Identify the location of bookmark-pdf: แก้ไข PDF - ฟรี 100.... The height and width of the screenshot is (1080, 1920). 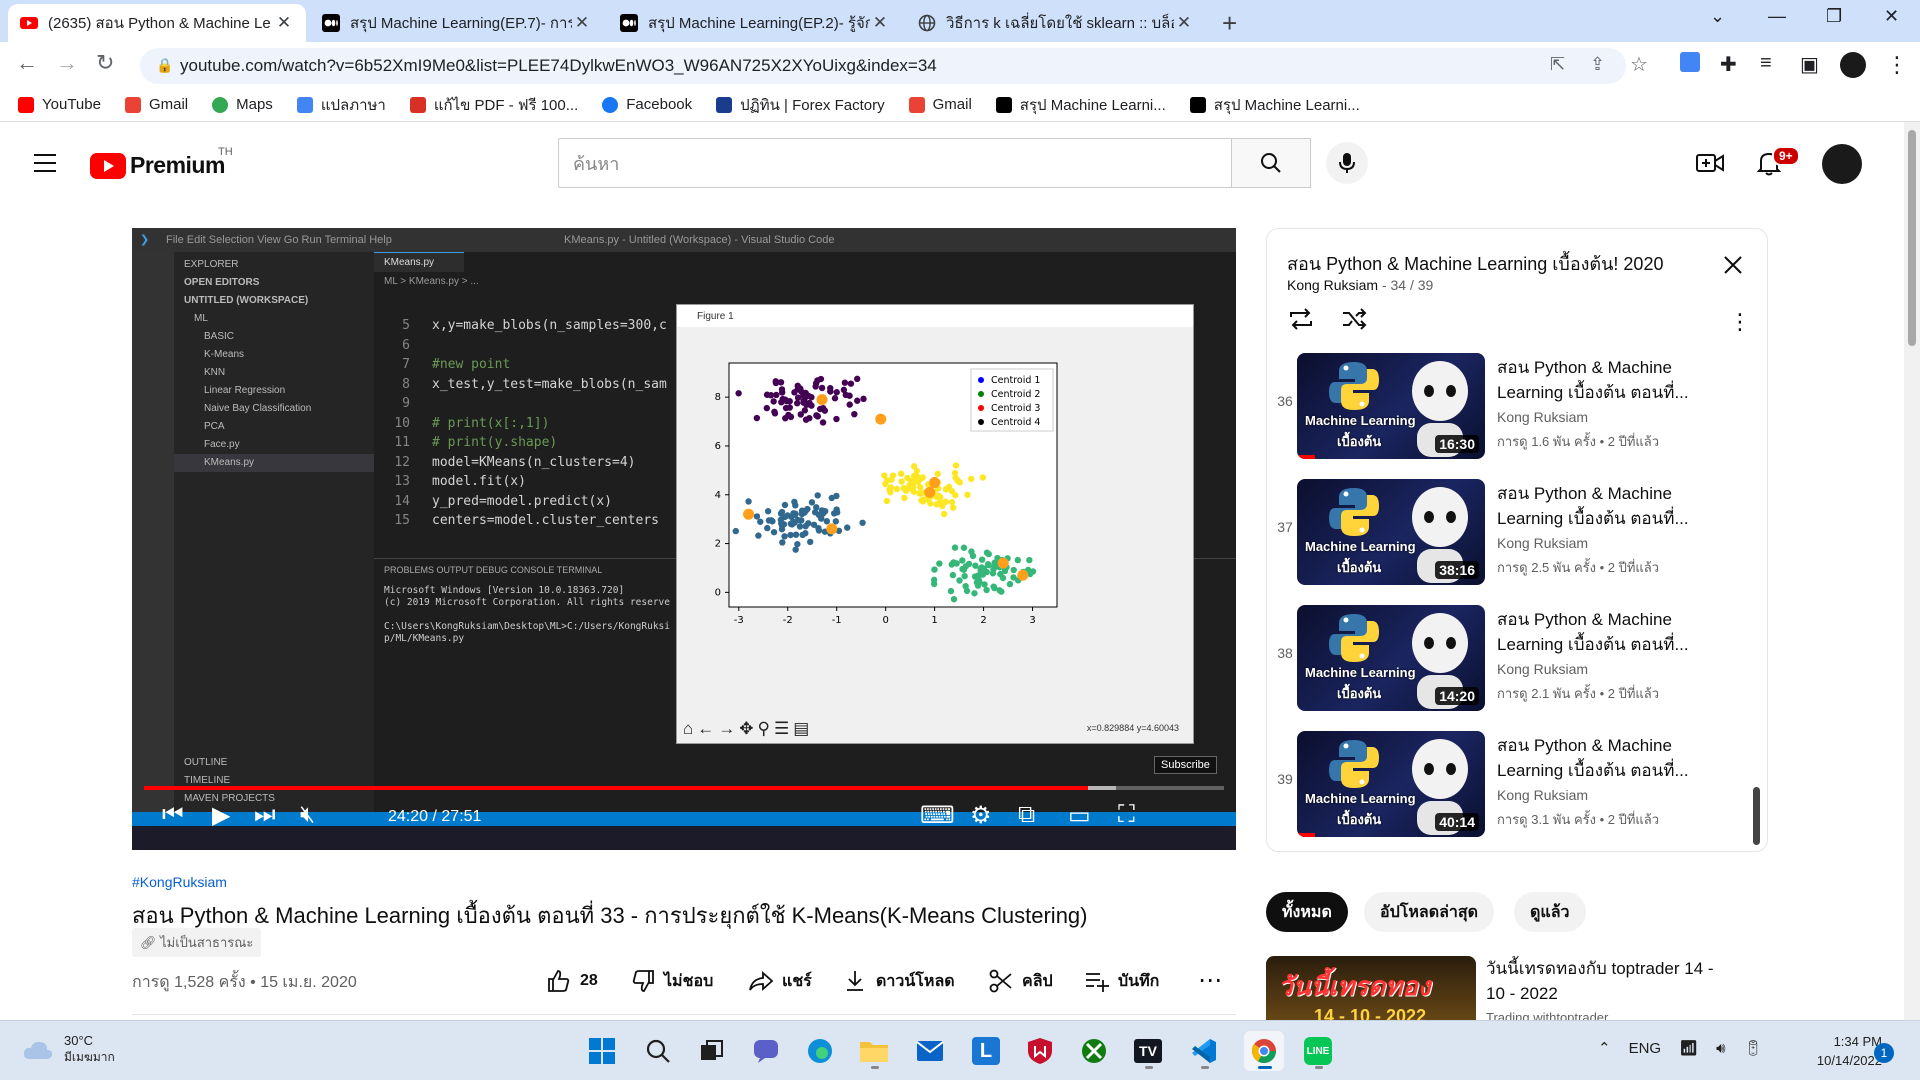
(493, 105).